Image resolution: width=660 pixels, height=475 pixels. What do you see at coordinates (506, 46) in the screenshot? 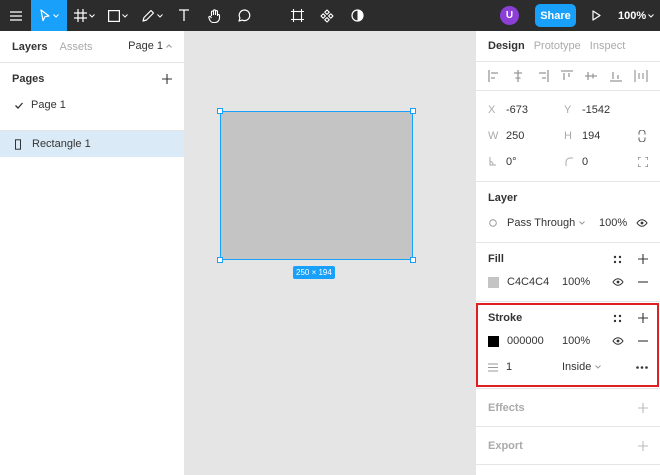
I see `tab-design: Design` at bounding box center [506, 46].